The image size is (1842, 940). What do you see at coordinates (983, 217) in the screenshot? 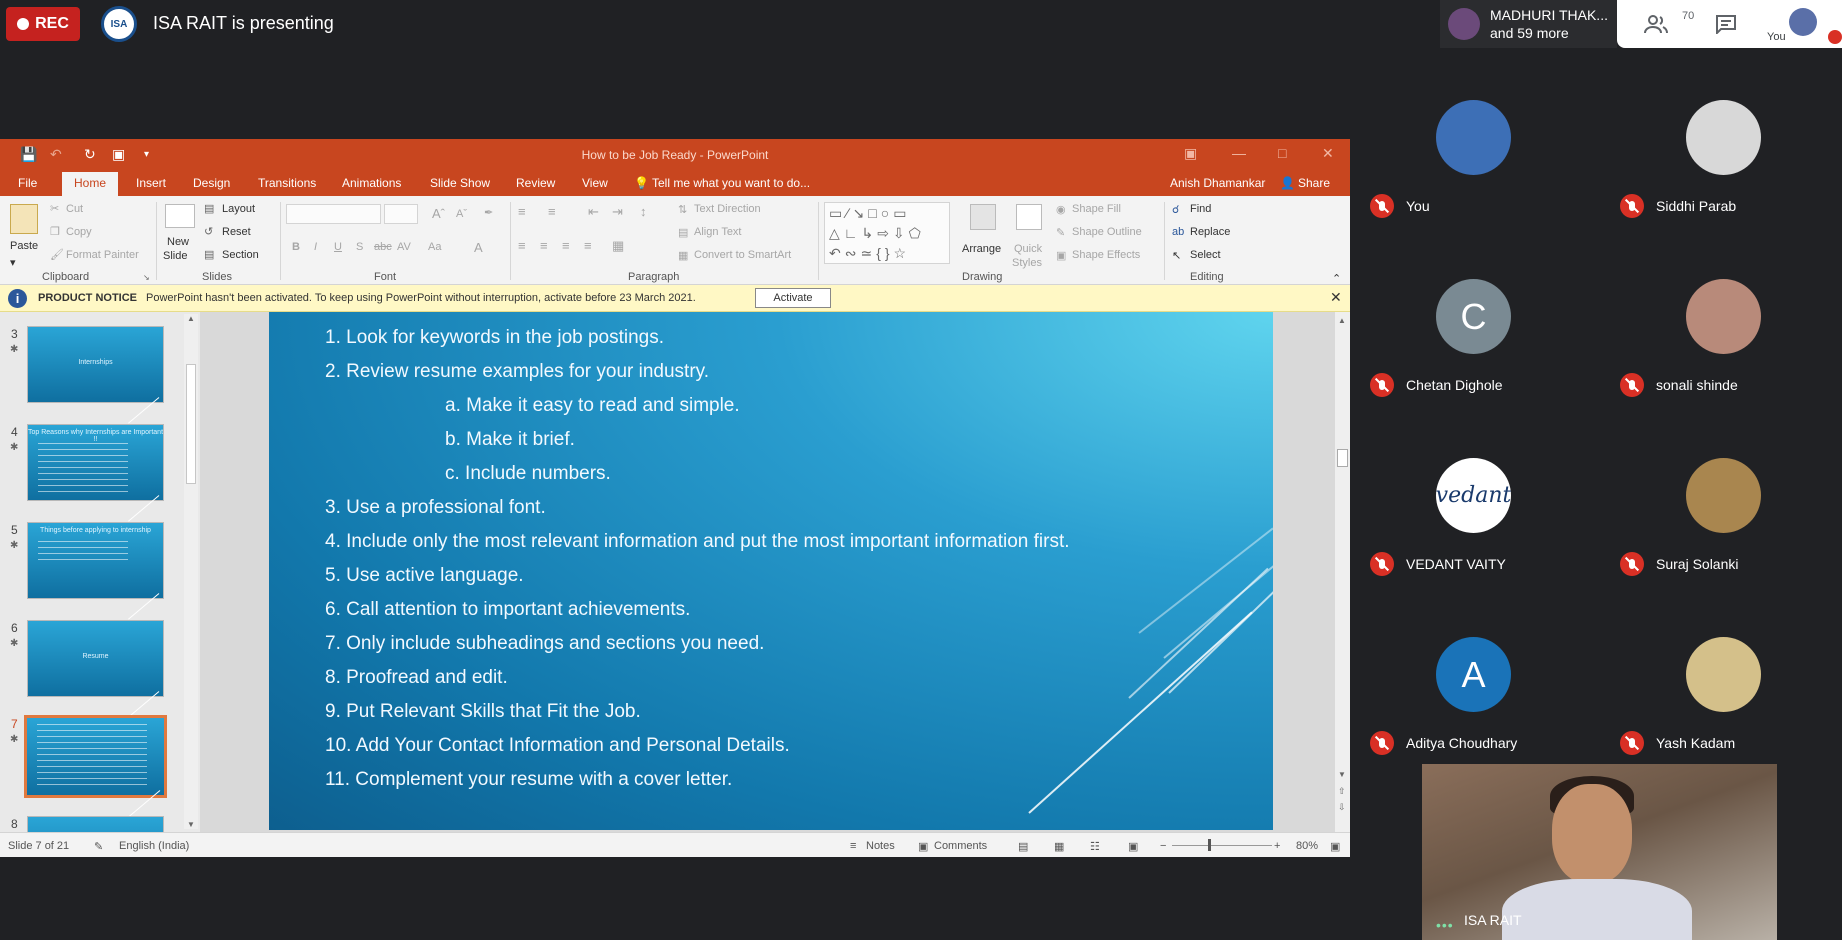
I see `arrange-icon` at bounding box center [983, 217].